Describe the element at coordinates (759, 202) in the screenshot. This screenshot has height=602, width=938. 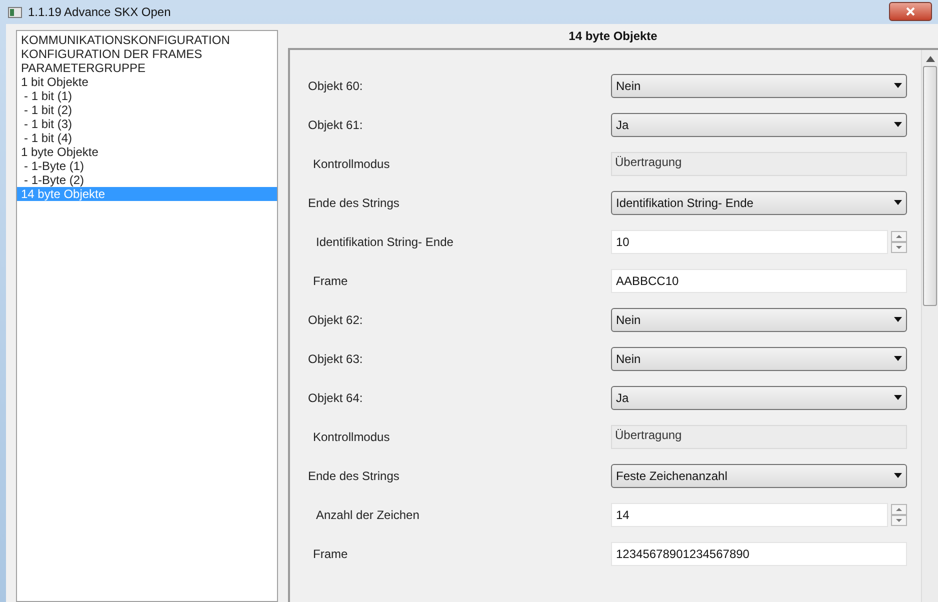
I see `dropdown: Identifikation String- Ende` at that location.